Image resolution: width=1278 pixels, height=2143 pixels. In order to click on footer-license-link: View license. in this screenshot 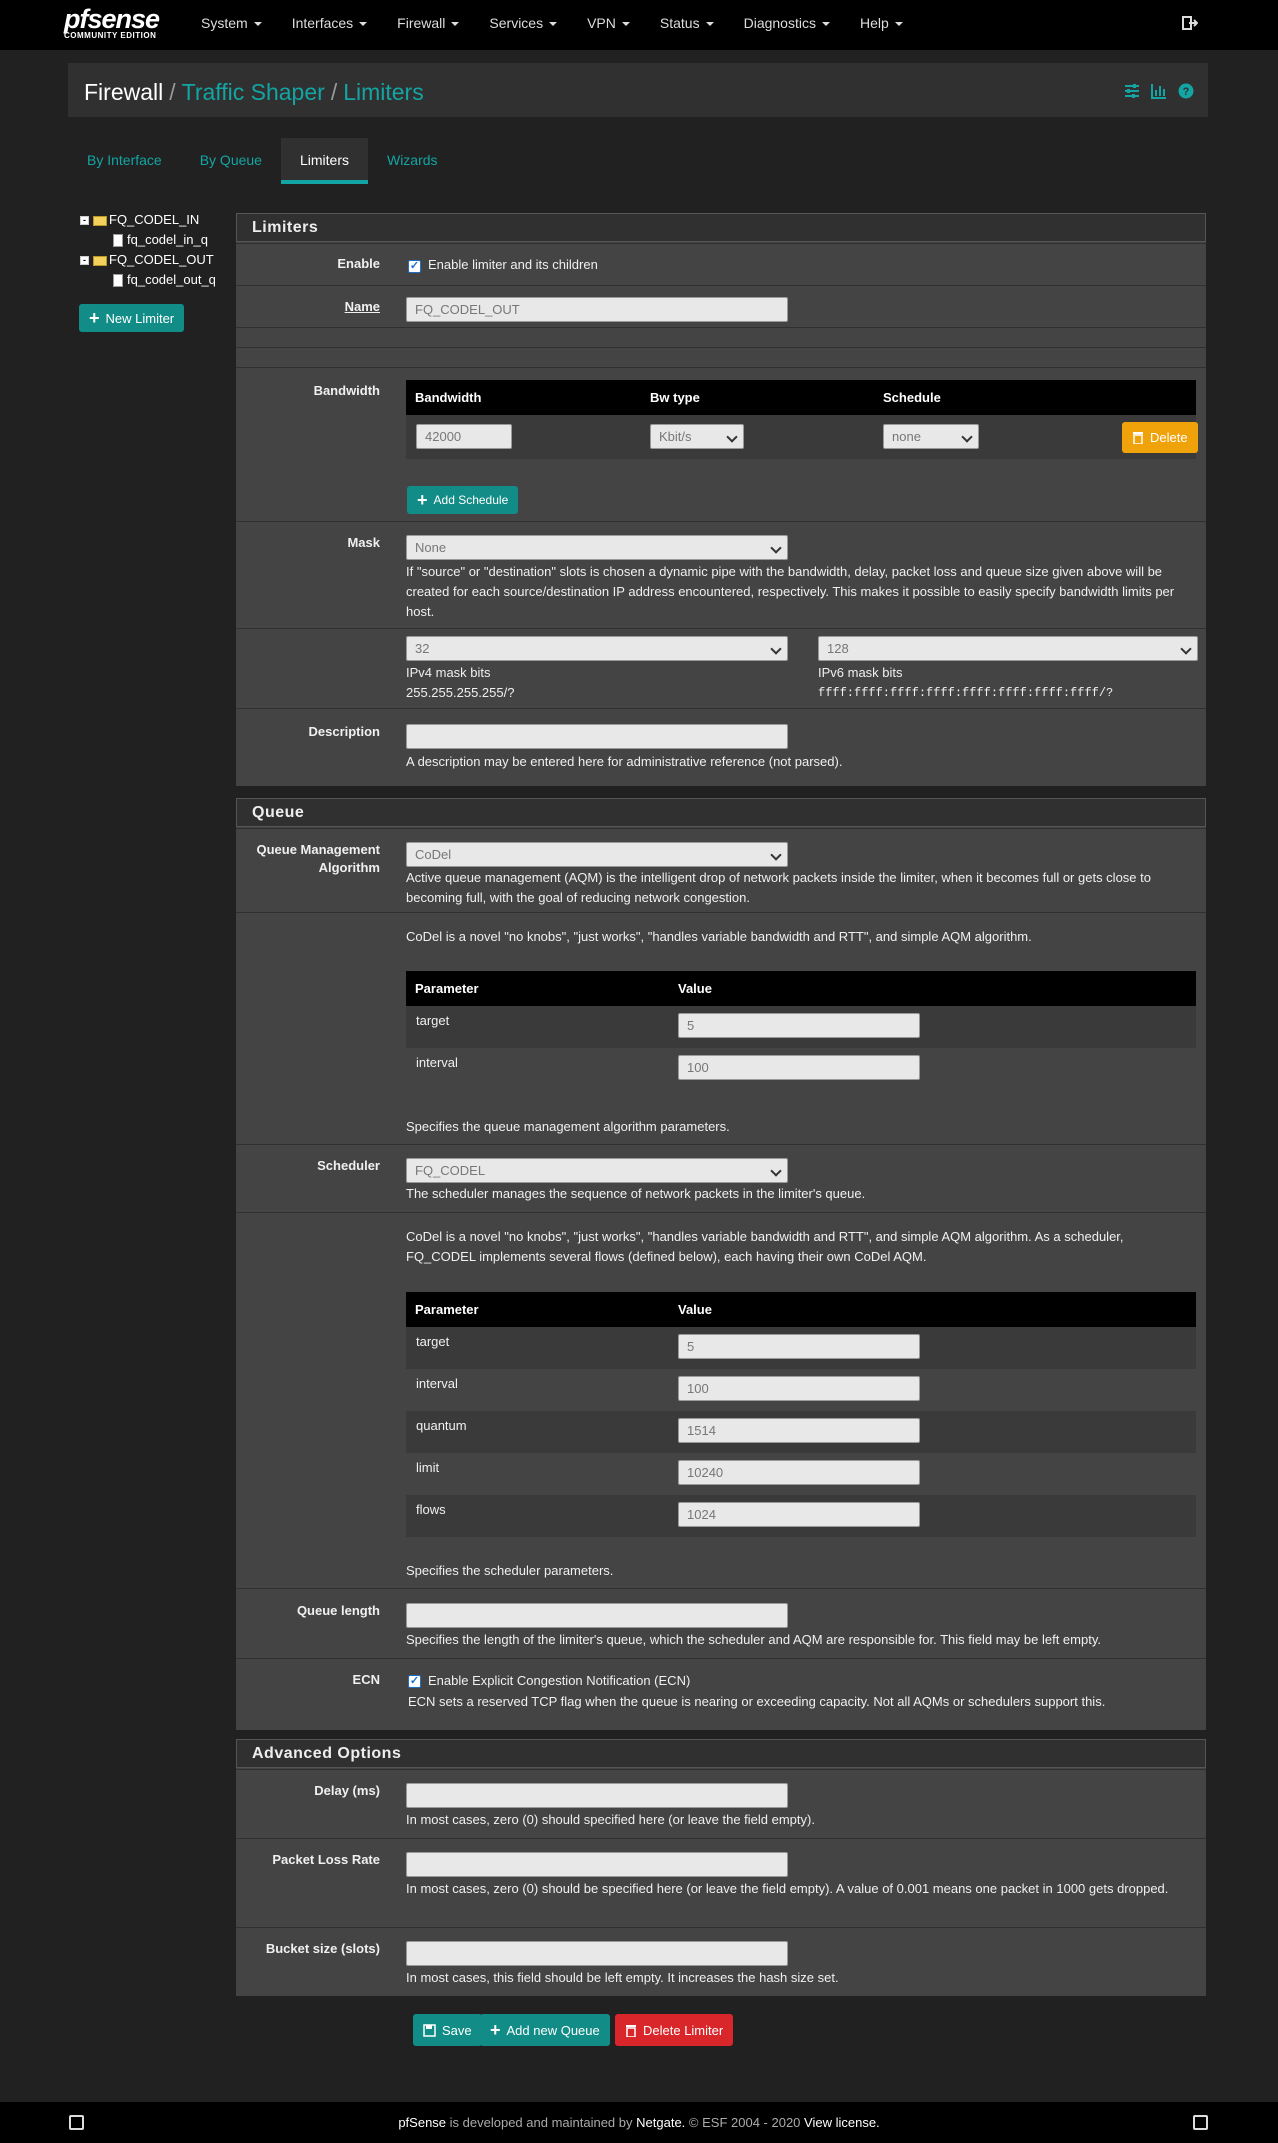, I will do `click(842, 2122)`.